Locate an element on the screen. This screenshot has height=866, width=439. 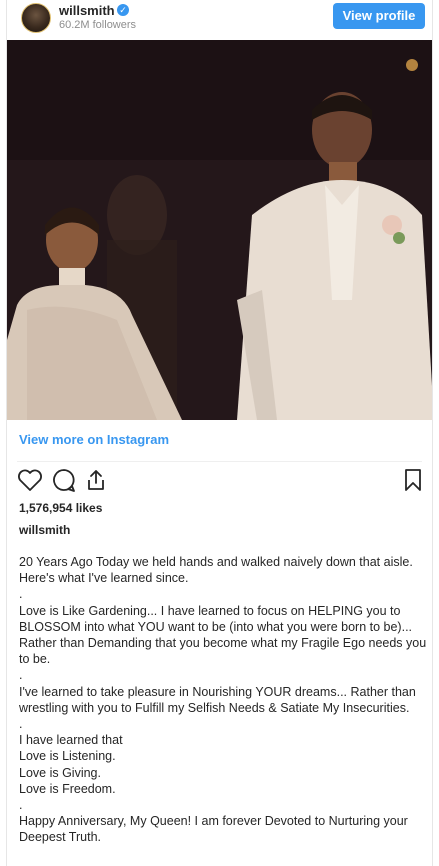
follower-count: 60.2M followers is located at coordinates (98, 25).